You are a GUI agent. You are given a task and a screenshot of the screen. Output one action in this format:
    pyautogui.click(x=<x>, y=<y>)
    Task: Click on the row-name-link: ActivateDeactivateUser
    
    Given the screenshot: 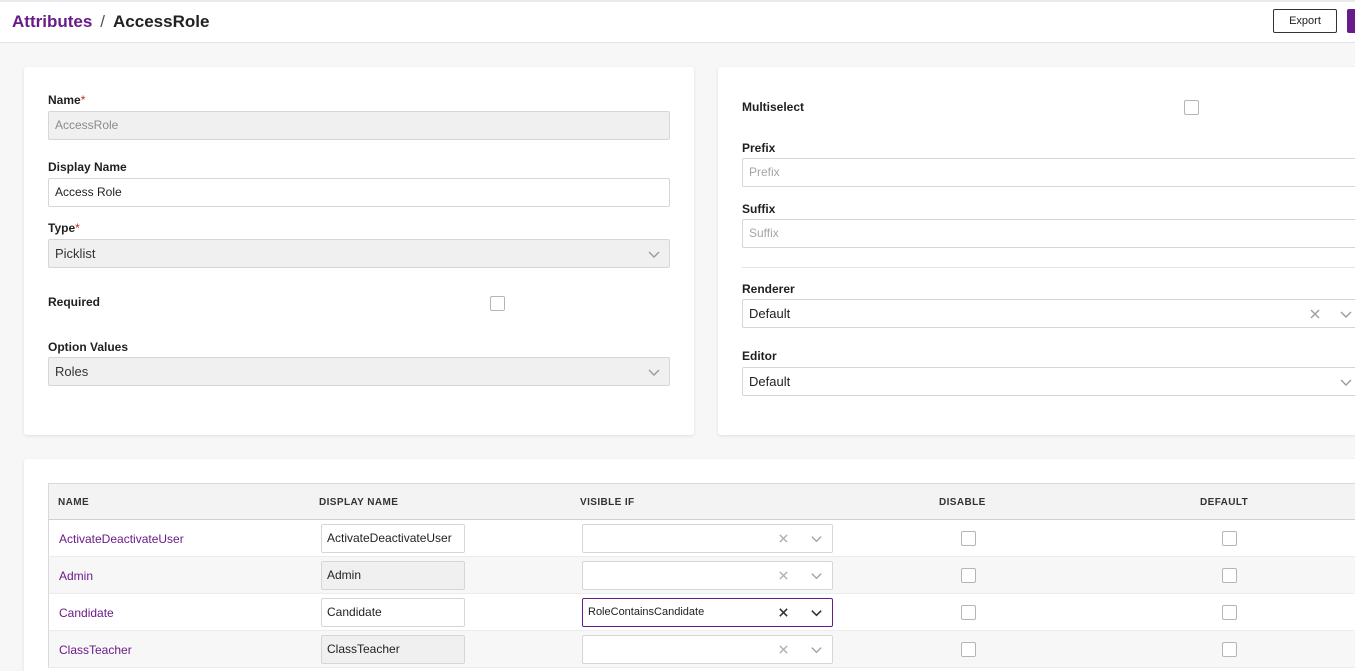 What is the action you would take?
    pyautogui.click(x=121, y=539)
    